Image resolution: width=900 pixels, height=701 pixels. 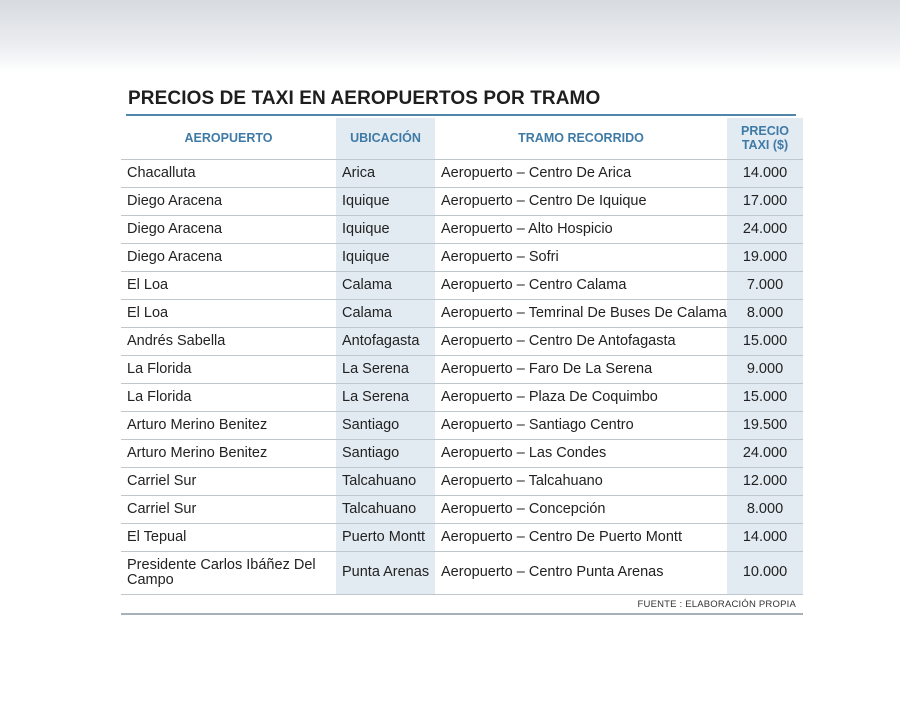 I want to click on cell-location: Antofagasta, so click(x=385, y=341).